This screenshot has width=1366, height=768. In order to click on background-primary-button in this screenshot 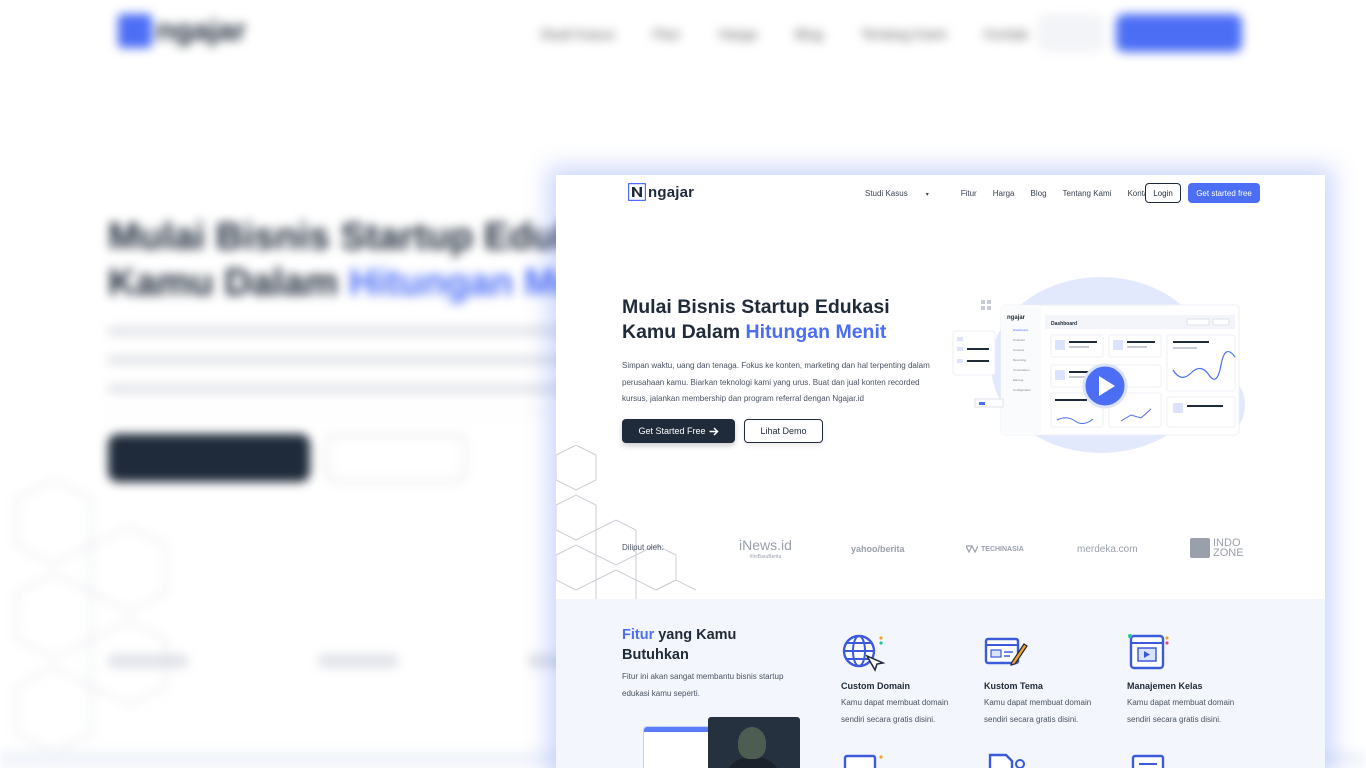, I will do `click(209, 458)`.